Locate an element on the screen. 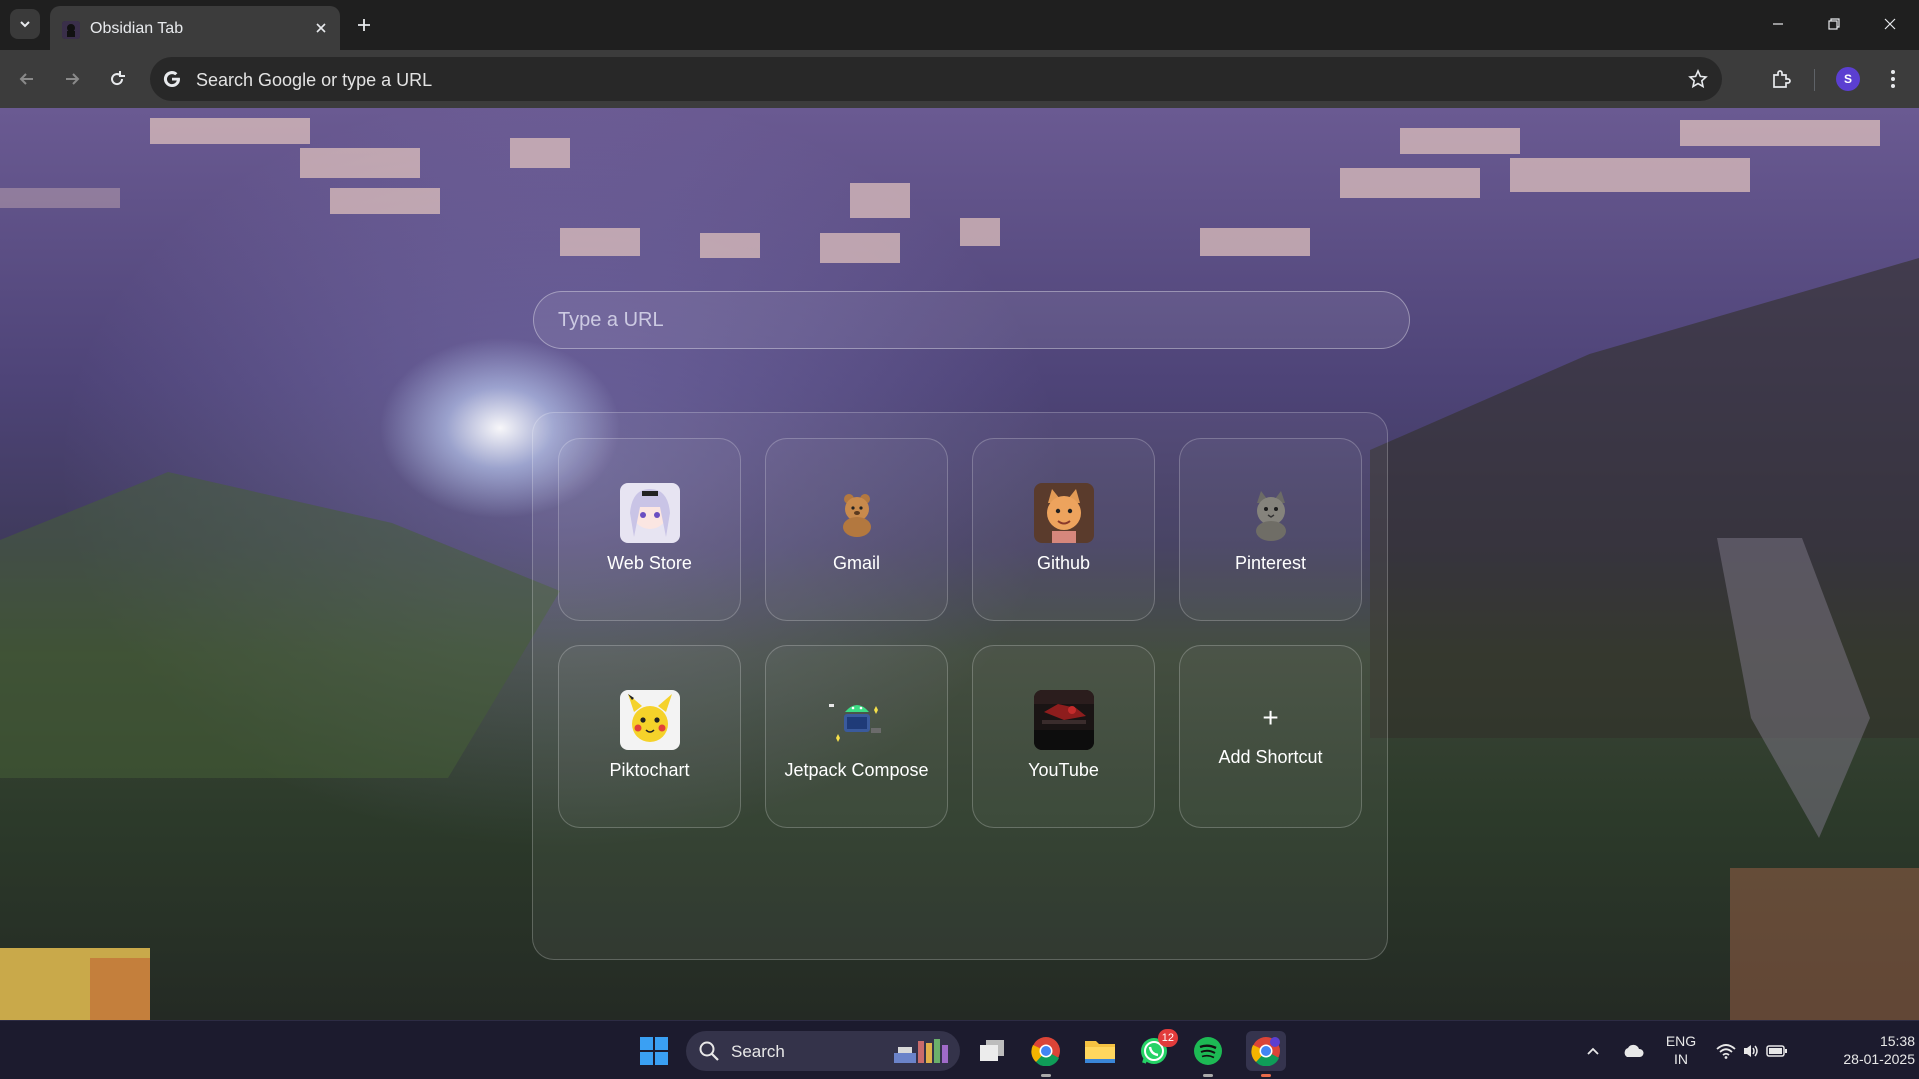 The height and width of the screenshot is (1079, 1919). plus-icon is located at coordinates (364, 25).